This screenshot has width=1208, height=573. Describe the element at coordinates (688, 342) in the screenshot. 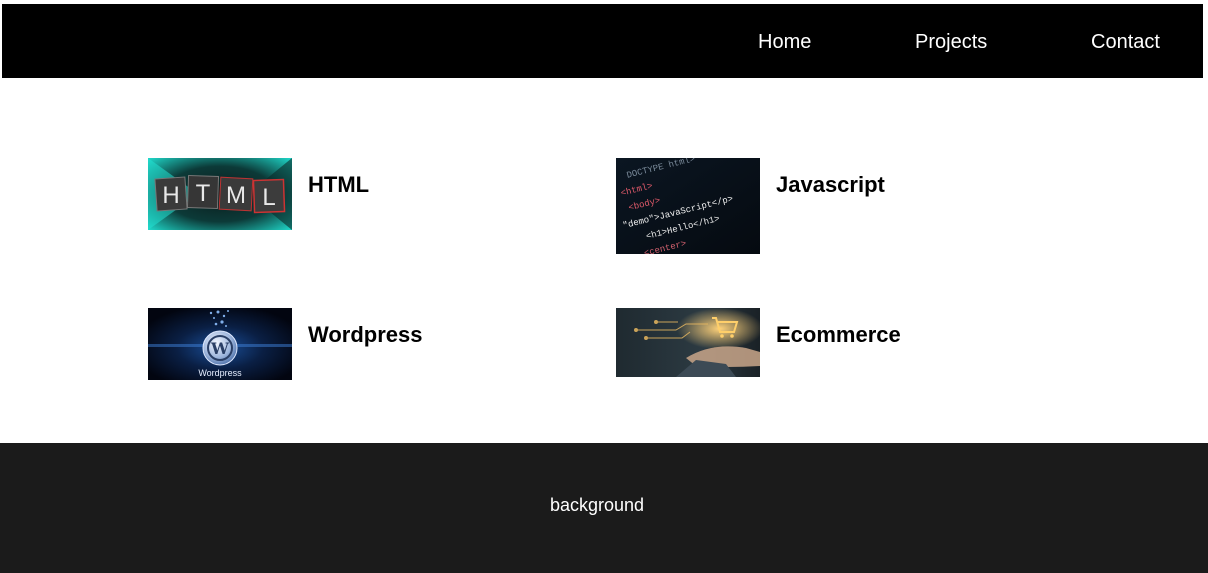

I see `shopping-cart-hand-image` at that location.